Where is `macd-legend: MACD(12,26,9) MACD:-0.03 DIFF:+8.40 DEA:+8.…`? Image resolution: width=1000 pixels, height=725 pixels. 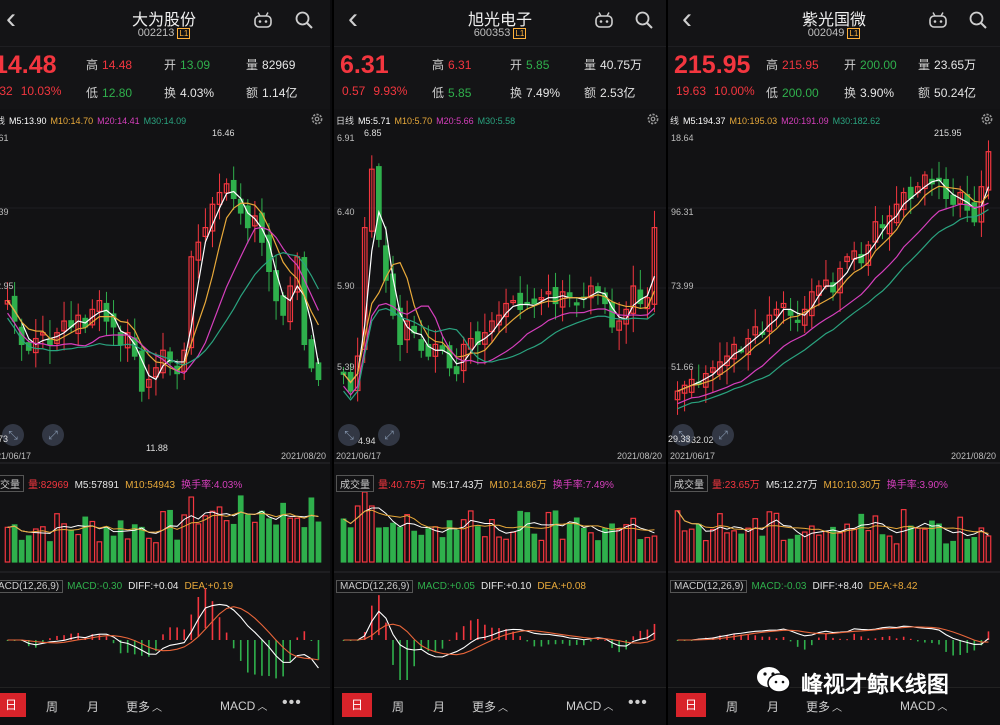 macd-legend: MACD(12,26,9) MACD:-0.03 DIFF:+8.40 DEA:+8.… is located at coordinates (793, 586).